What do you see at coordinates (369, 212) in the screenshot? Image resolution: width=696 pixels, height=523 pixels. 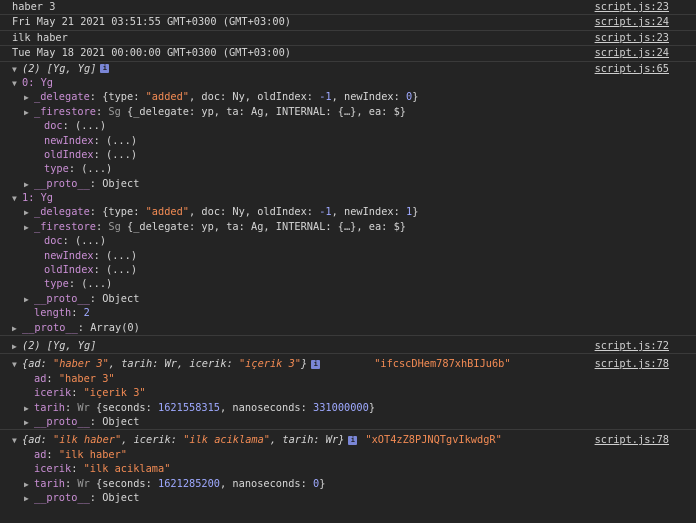 I see `property-value: , newIndex:` at bounding box center [369, 212].